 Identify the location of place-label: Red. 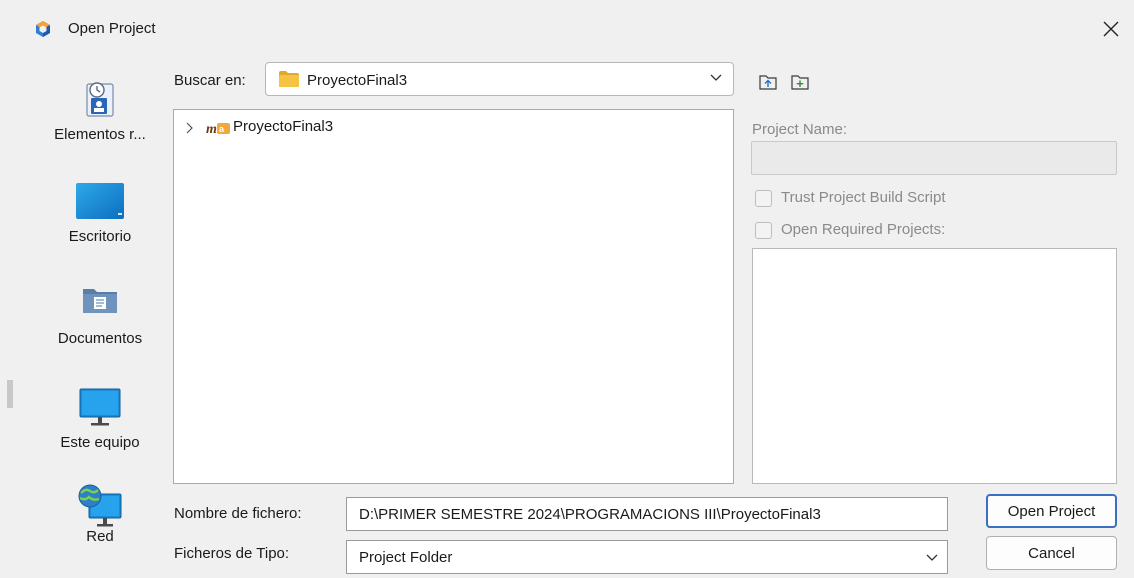
(100, 536).